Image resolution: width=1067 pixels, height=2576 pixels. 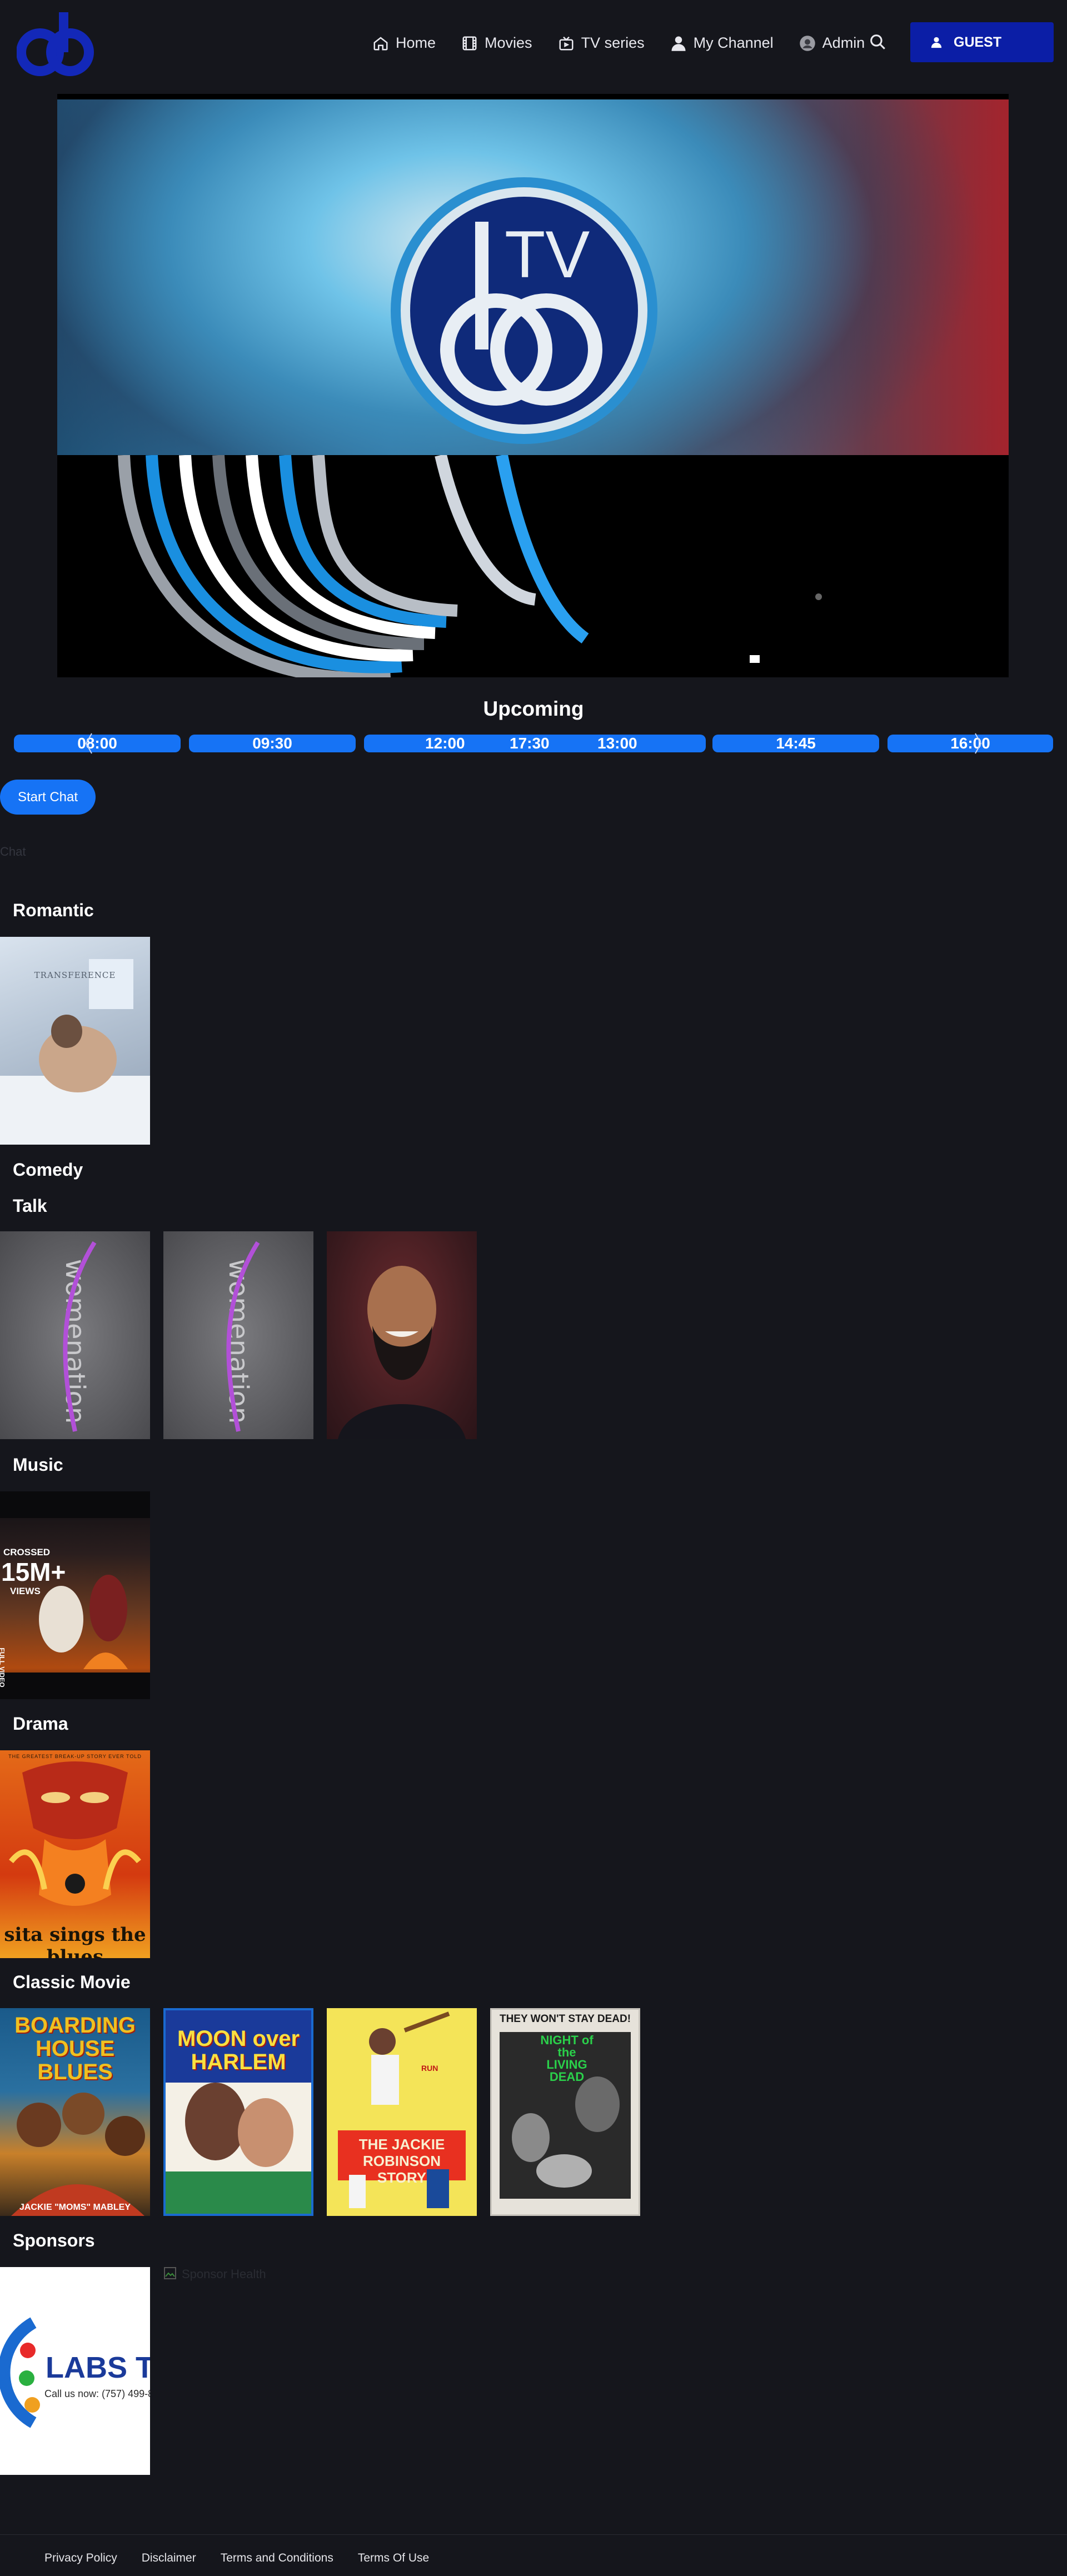 What do you see at coordinates (416, 42) in the screenshot?
I see `nav-home-label: Home` at bounding box center [416, 42].